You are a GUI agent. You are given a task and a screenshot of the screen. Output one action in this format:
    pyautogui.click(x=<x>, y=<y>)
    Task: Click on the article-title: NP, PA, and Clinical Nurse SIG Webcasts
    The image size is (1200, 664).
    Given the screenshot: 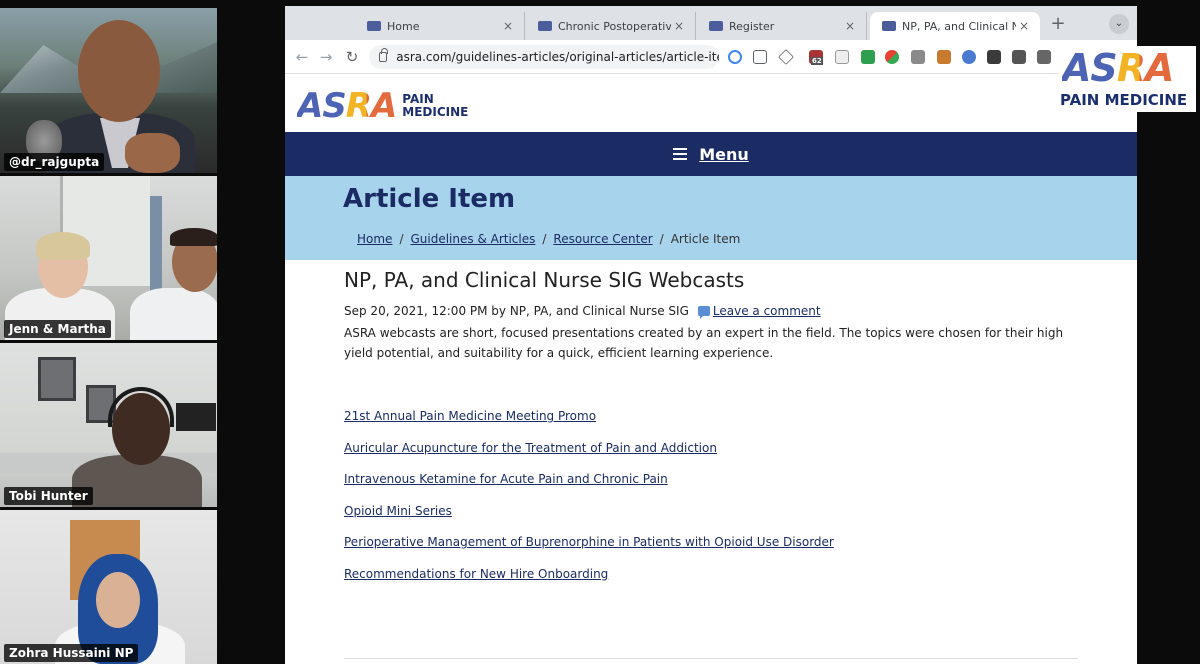 What is the action you would take?
    pyautogui.click(x=544, y=280)
    